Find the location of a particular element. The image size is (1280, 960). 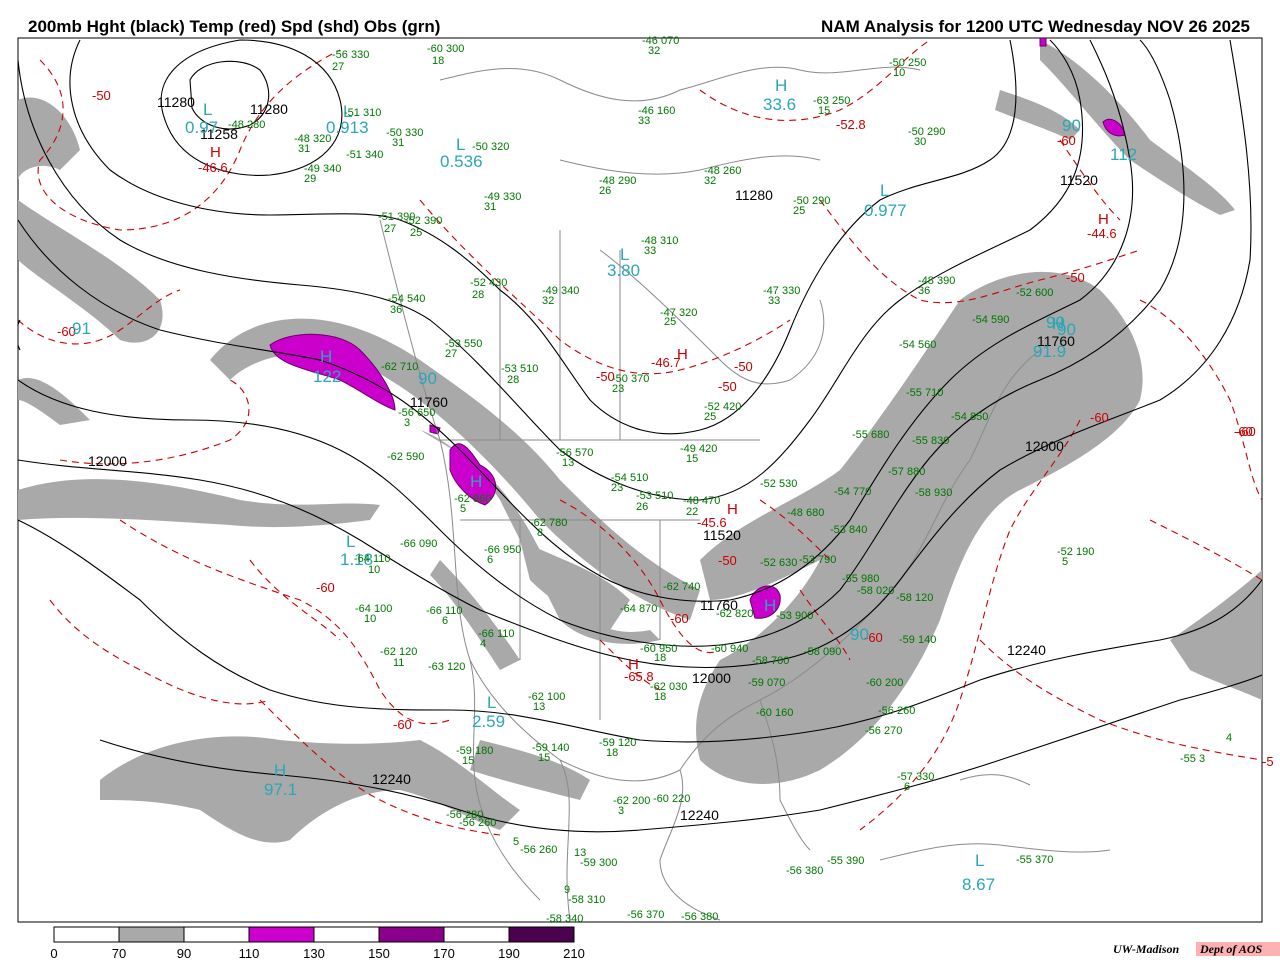

speed-colorbar: 0 70 90 110 130 150 170 190 210 is located at coordinates (317, 943).